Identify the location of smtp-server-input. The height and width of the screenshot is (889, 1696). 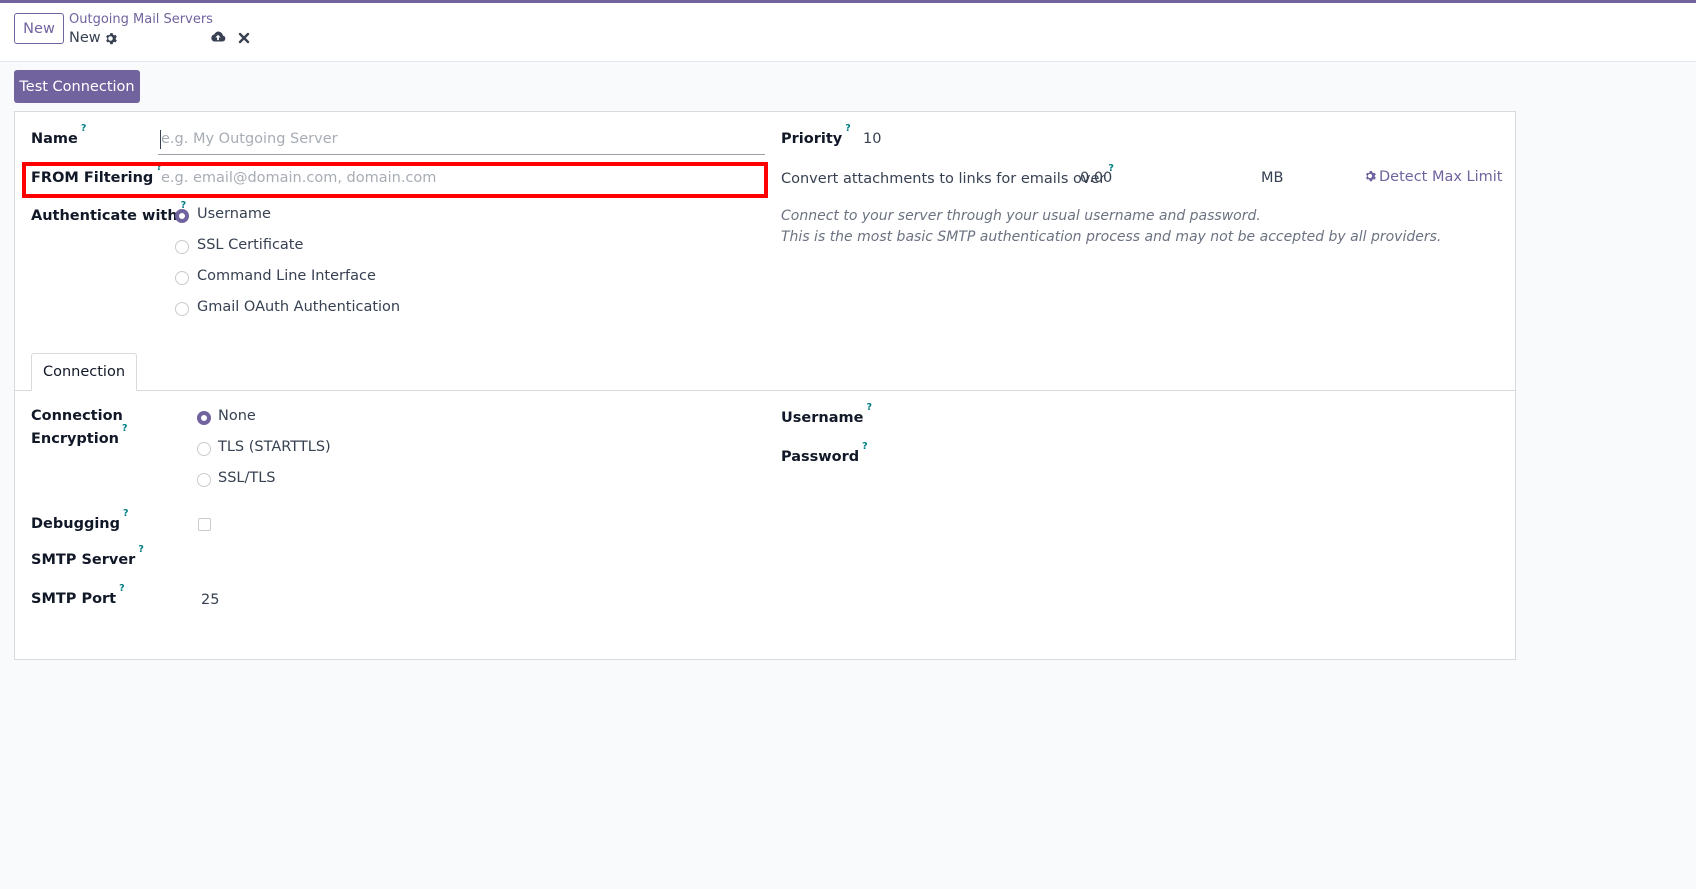
(481, 560).